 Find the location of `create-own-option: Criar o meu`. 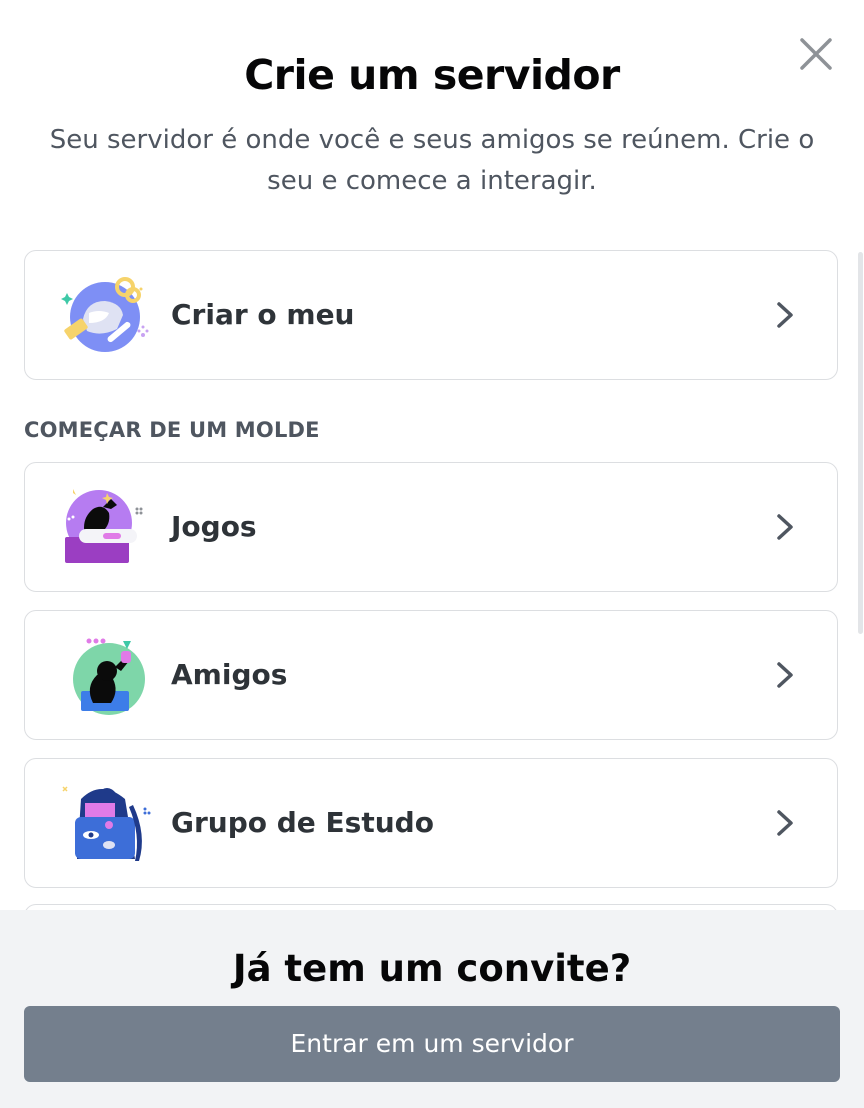

create-own-option: Criar o meu is located at coordinates (431, 315).